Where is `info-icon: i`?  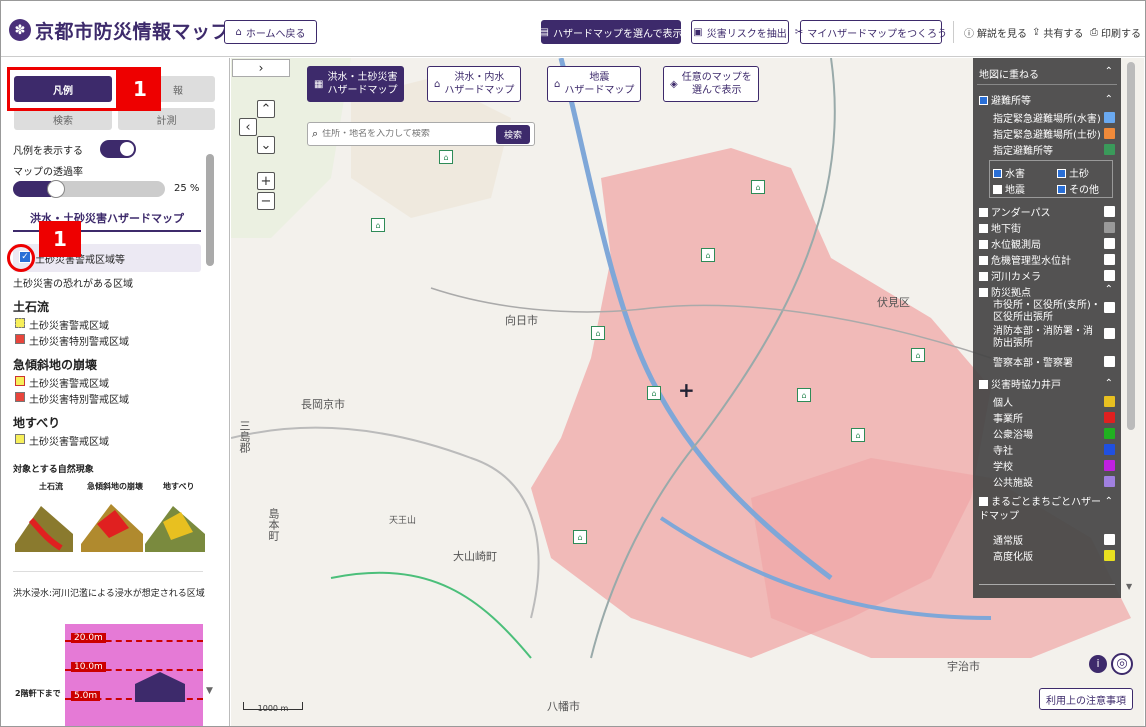
info-icon: i is located at coordinates (1098, 664).